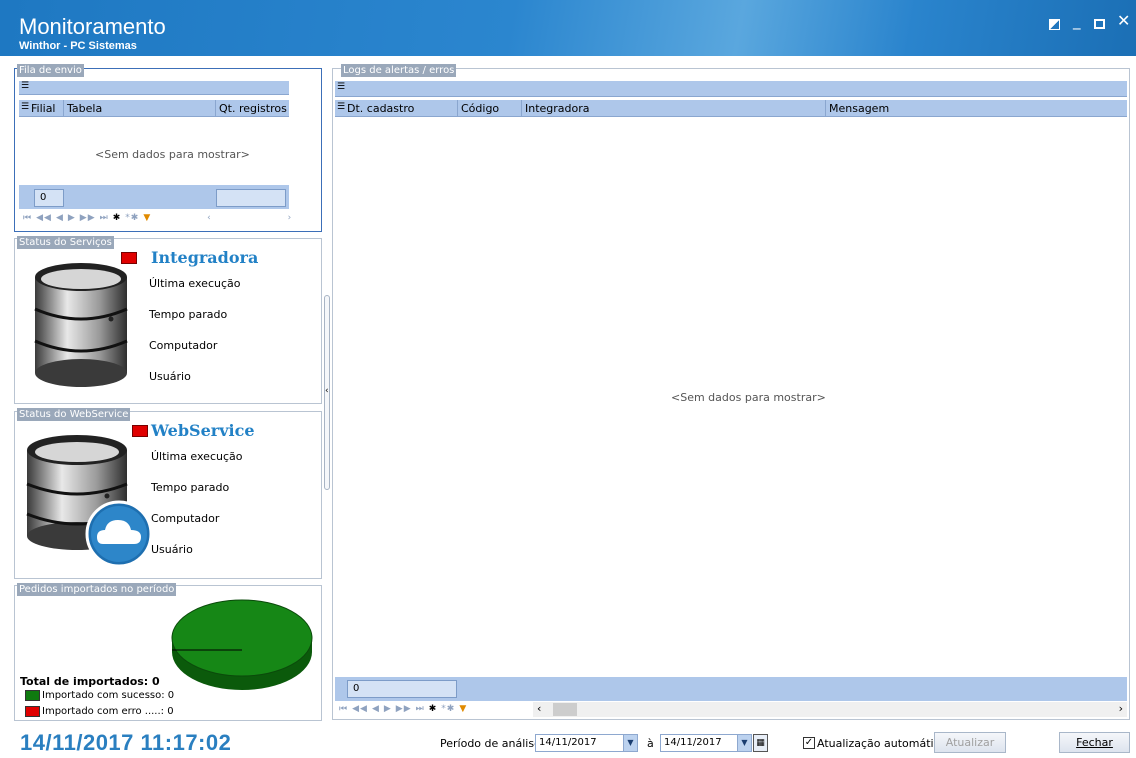 The image size is (1136, 758). I want to click on col-codigo: Código, so click(480, 108).